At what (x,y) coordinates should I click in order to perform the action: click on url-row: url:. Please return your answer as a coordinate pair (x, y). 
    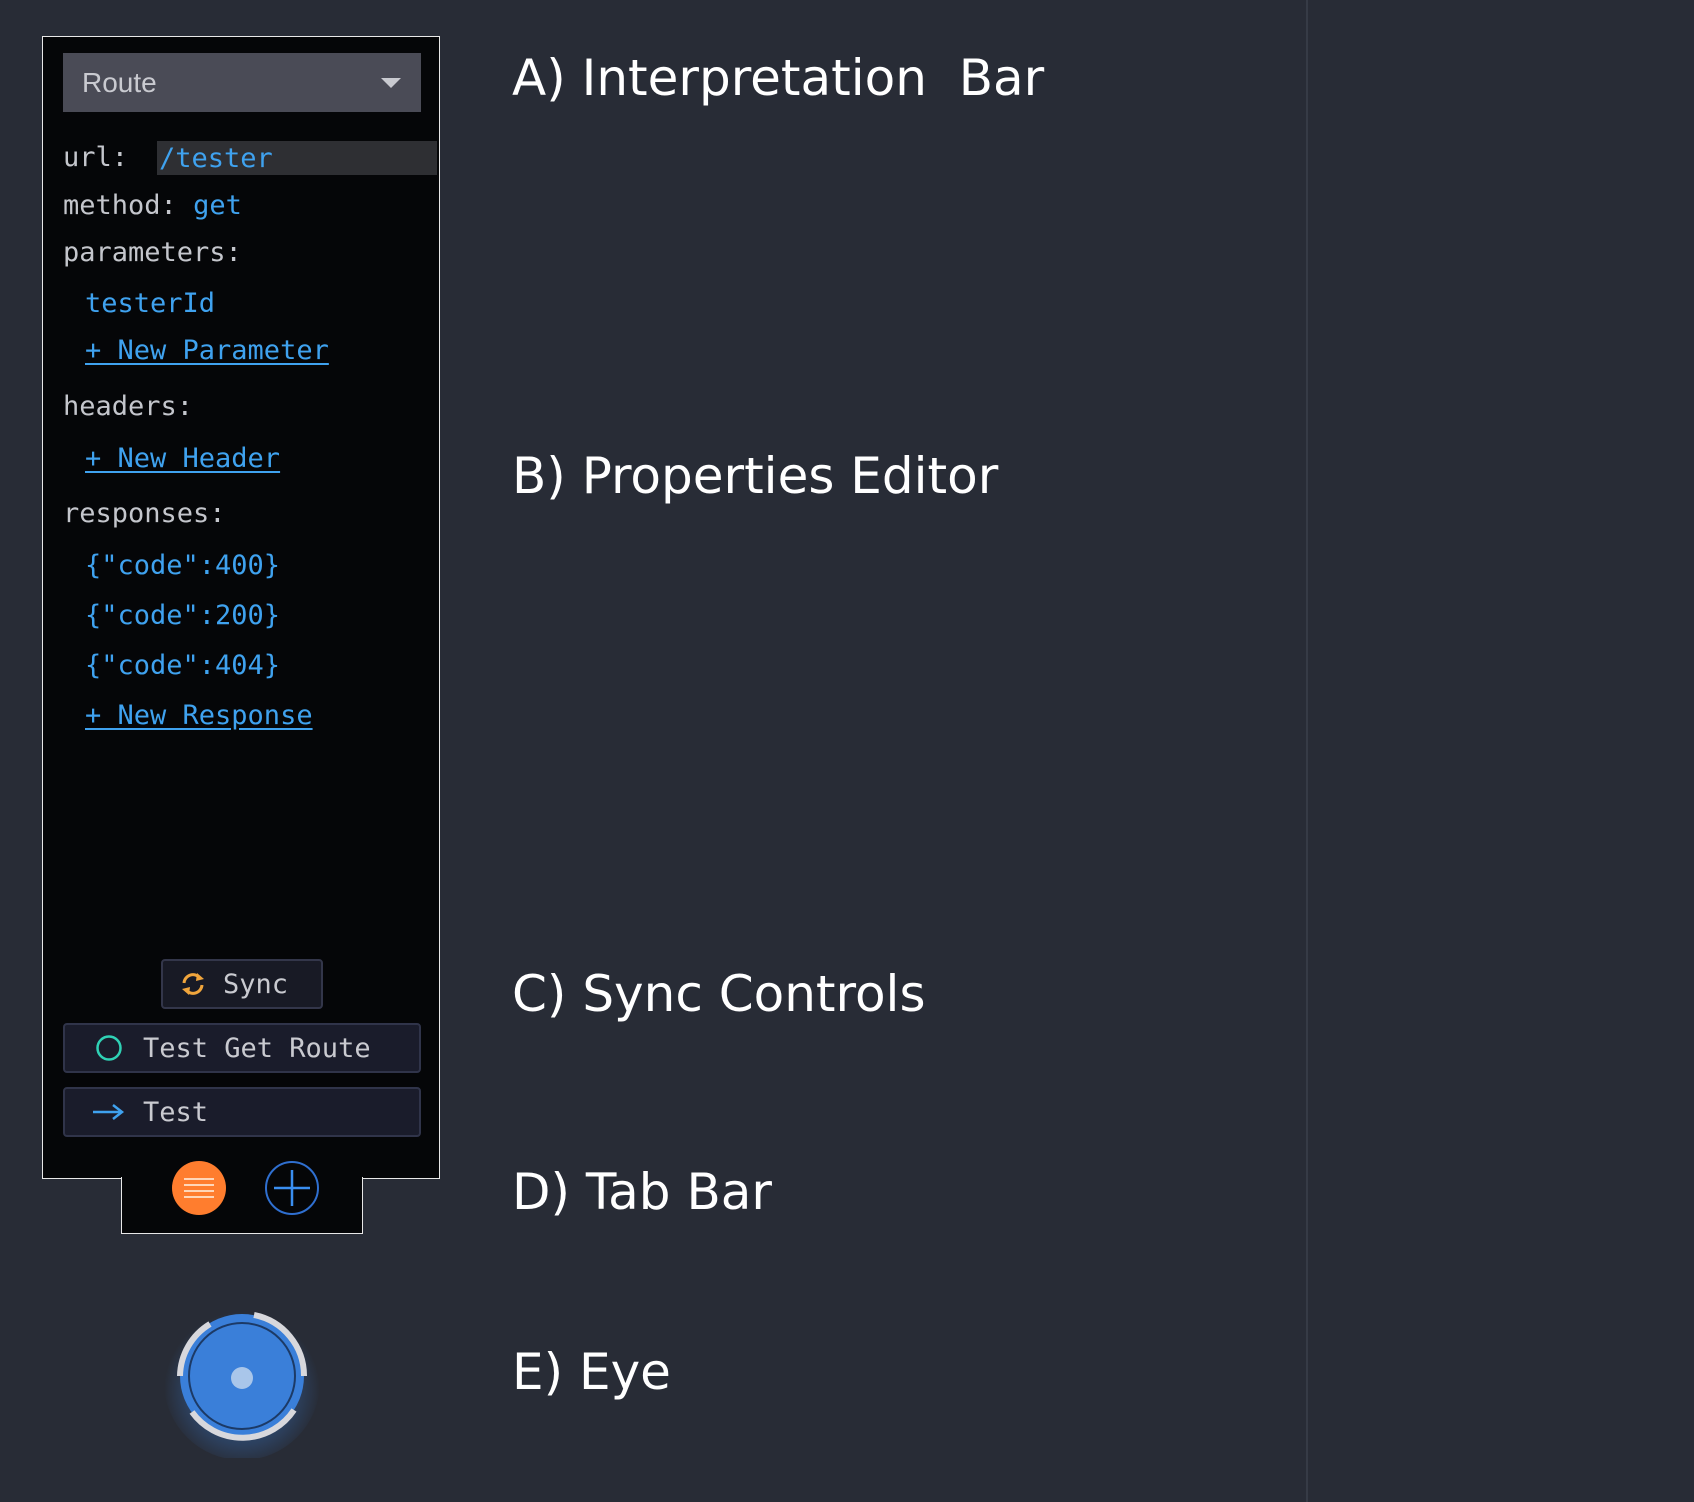
    Looking at the image, I should click on (250, 158).